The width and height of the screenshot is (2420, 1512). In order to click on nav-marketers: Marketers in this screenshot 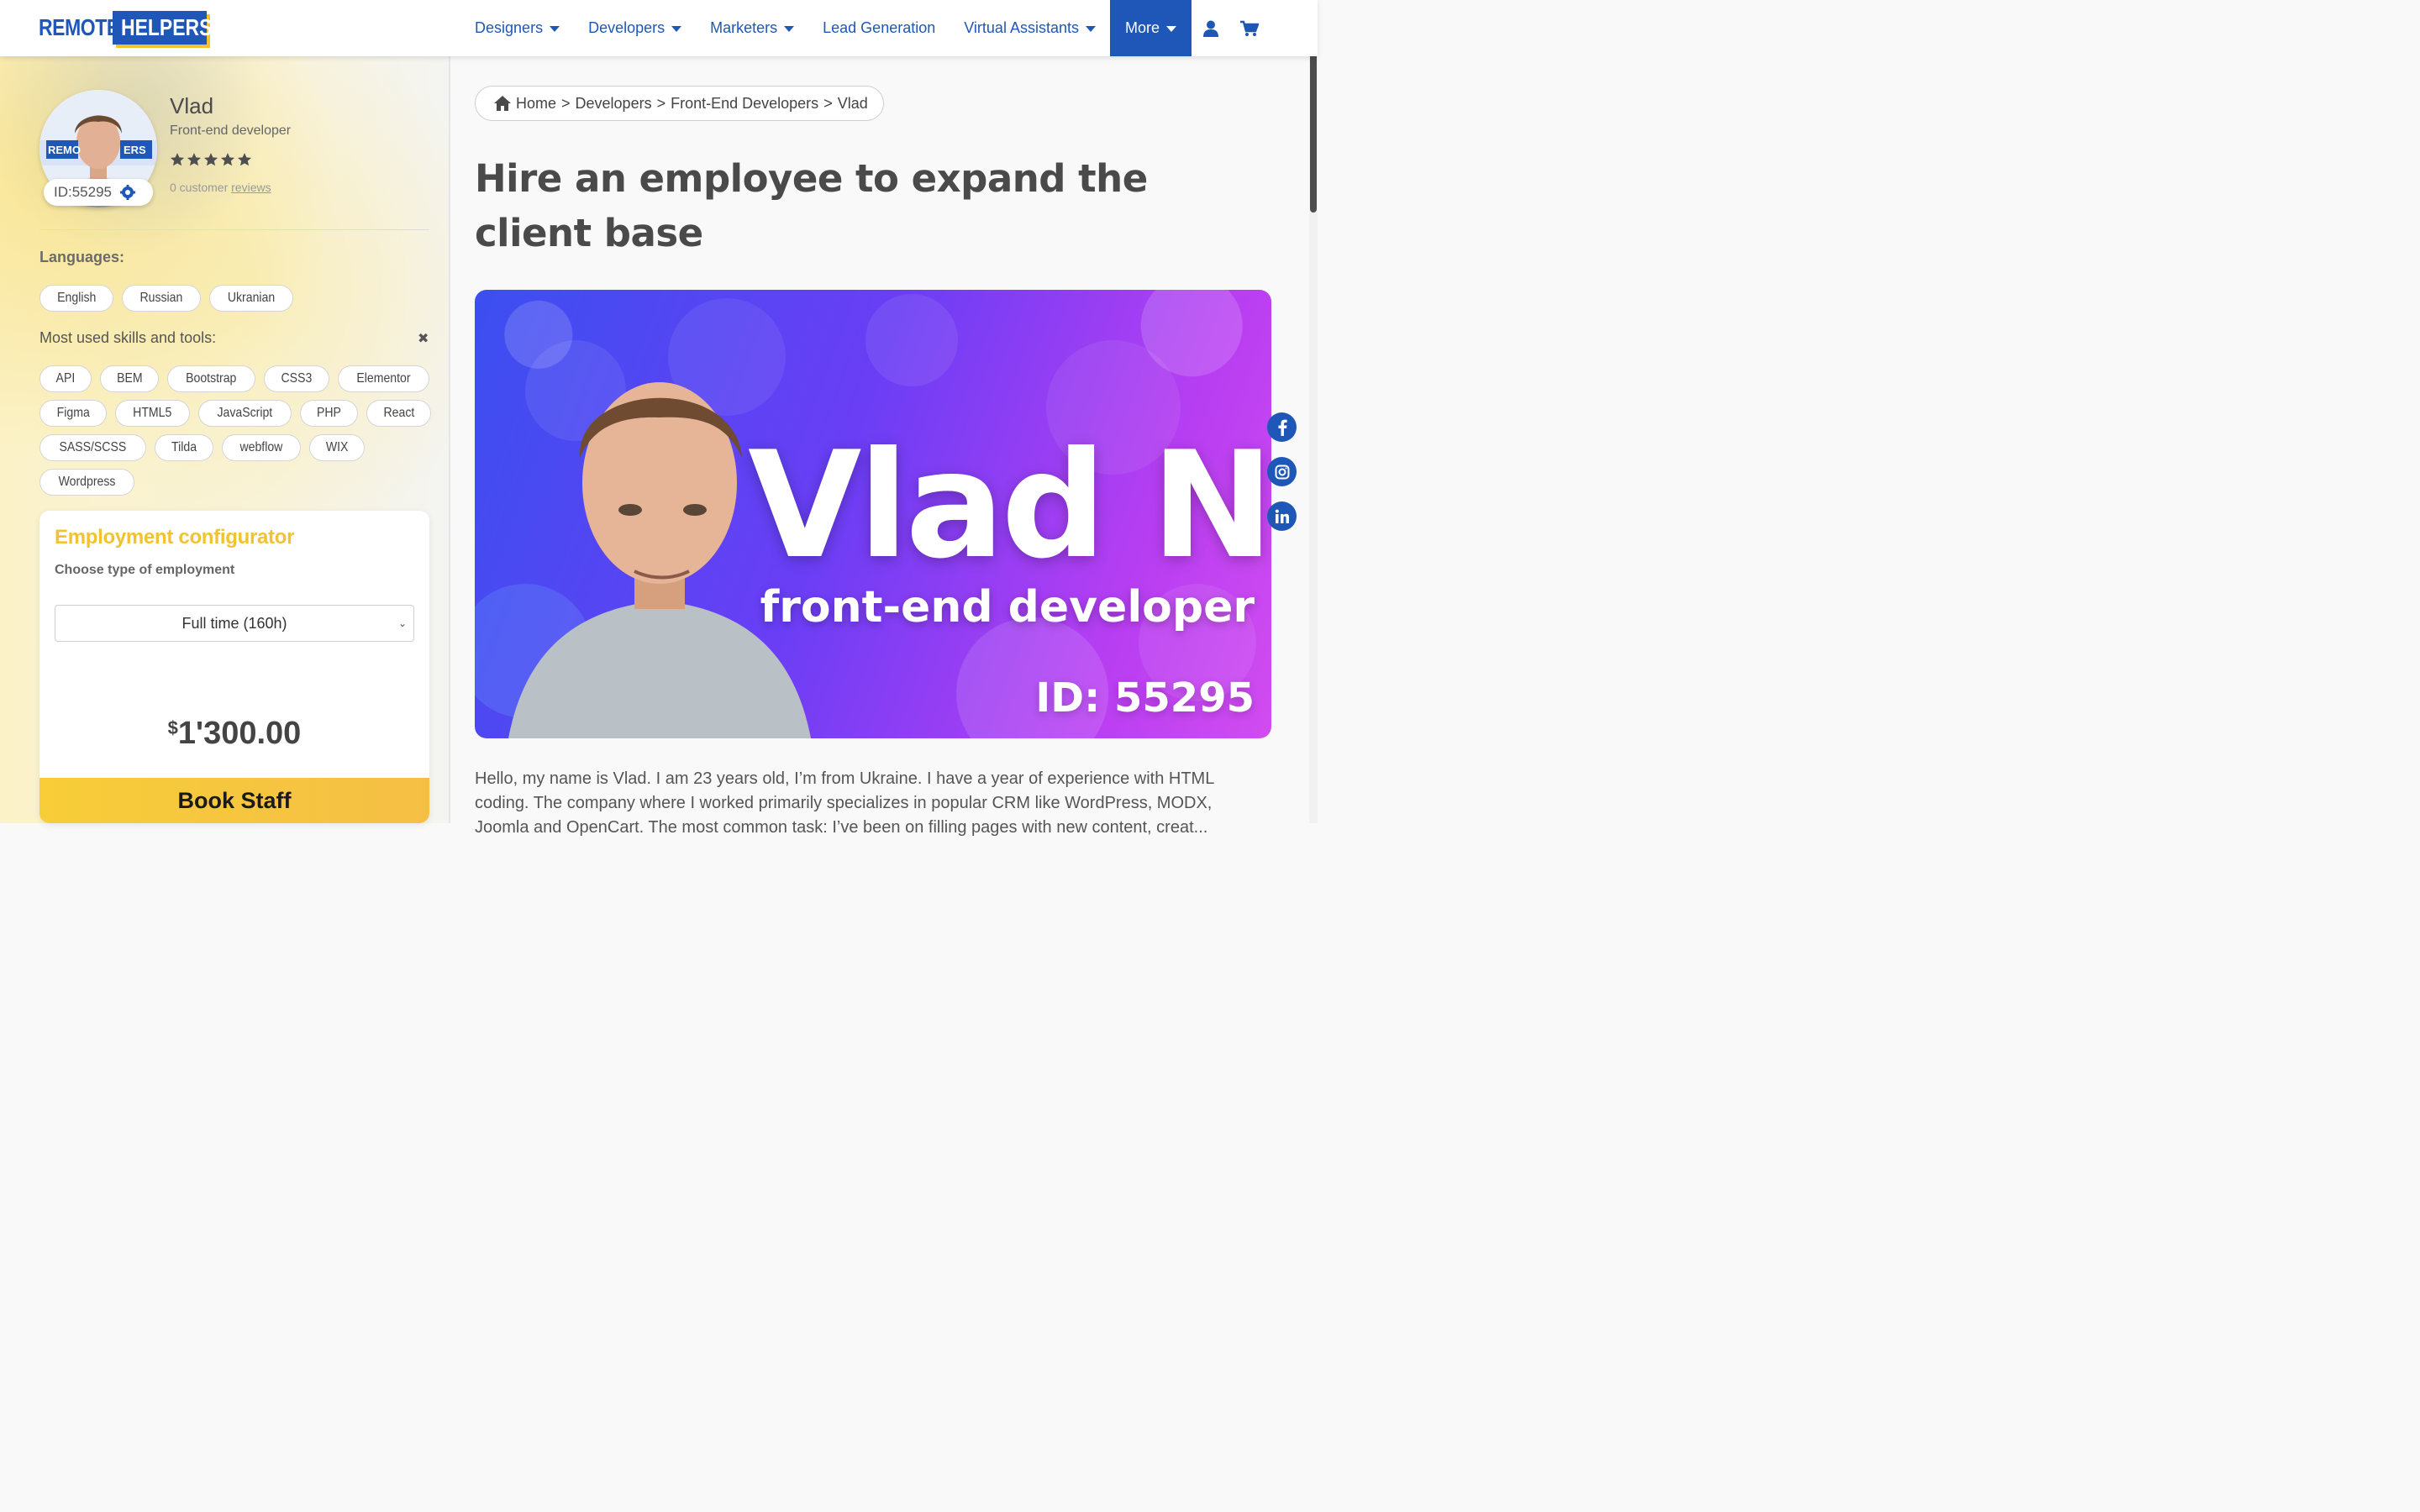, I will do `click(752, 28)`.